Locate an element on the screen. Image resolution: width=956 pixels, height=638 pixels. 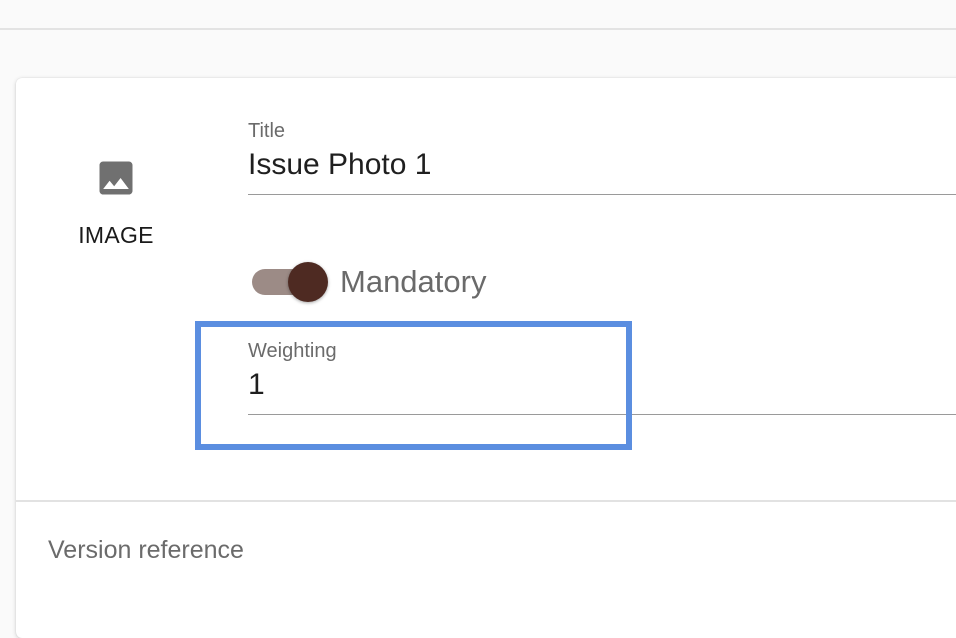
question-type-label: IMAGE is located at coordinates (116, 235).